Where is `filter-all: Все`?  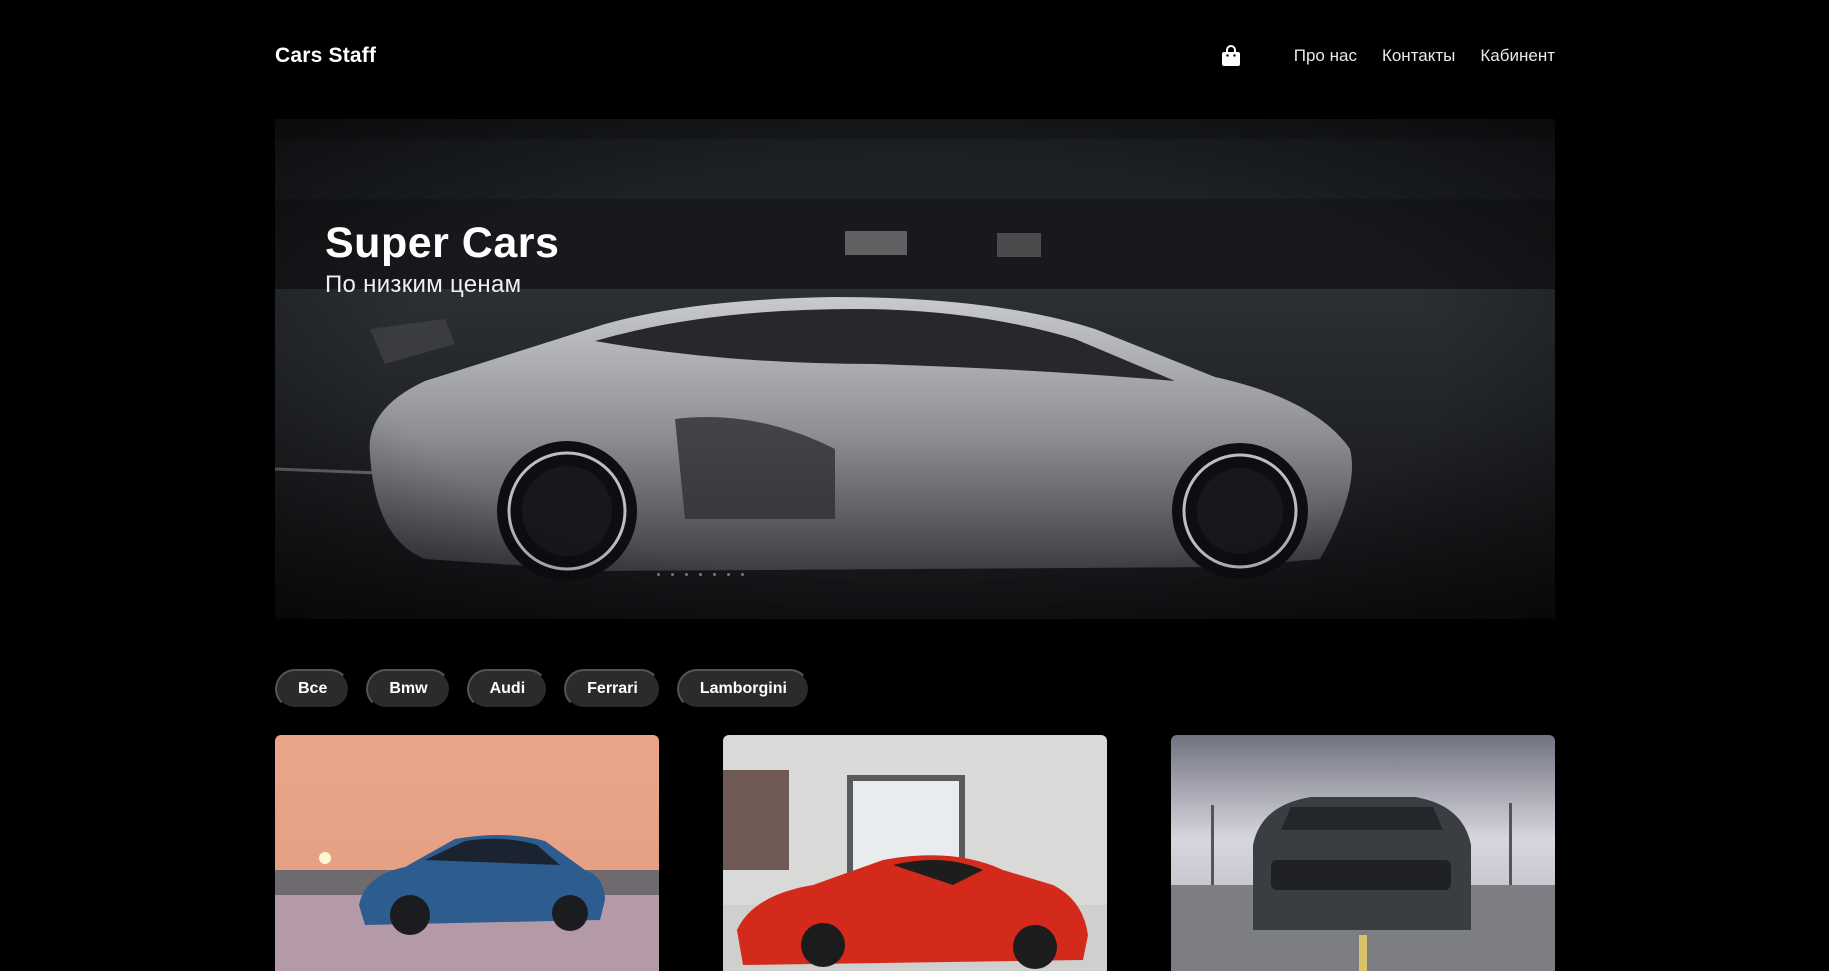
filter-all: Все is located at coordinates (313, 689).